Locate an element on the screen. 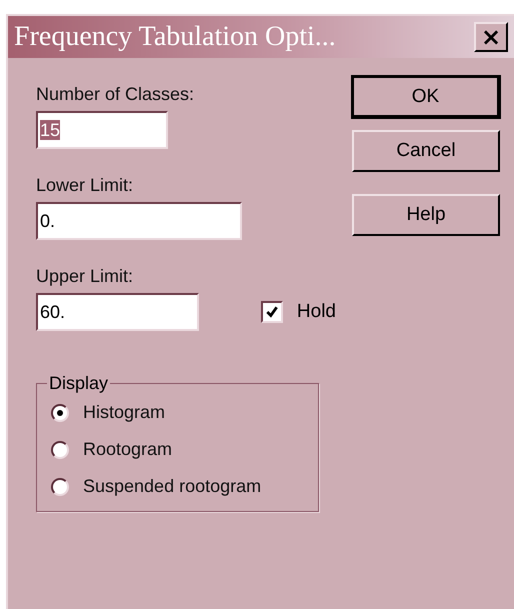  checkbox-label: Hold is located at coordinates (316, 312).